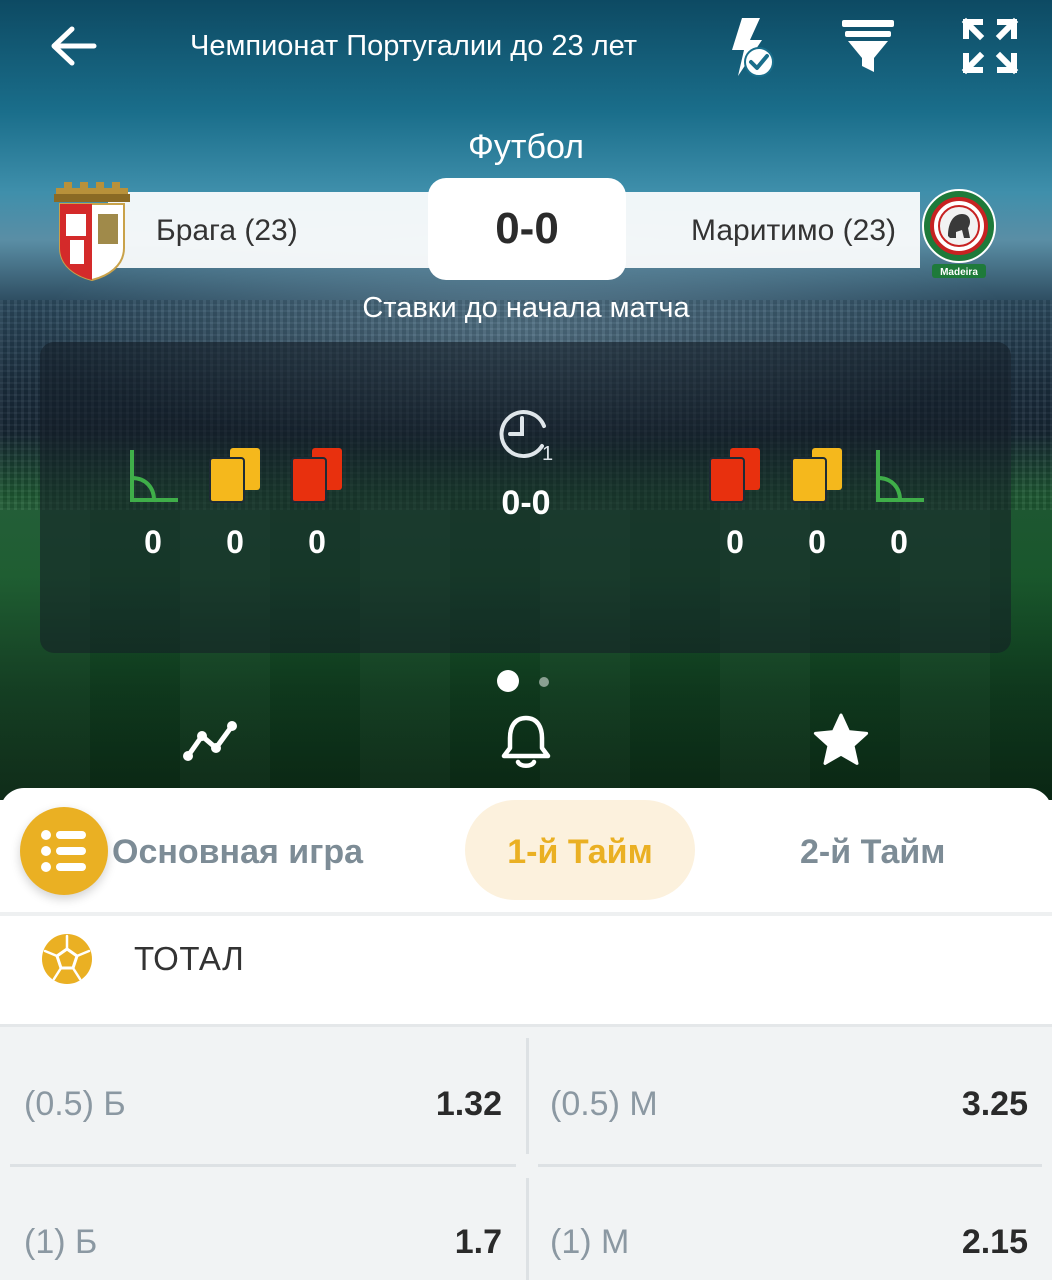 The width and height of the screenshot is (1052, 1280). I want to click on tab-second-half: 2-й Тайм, so click(900, 850).